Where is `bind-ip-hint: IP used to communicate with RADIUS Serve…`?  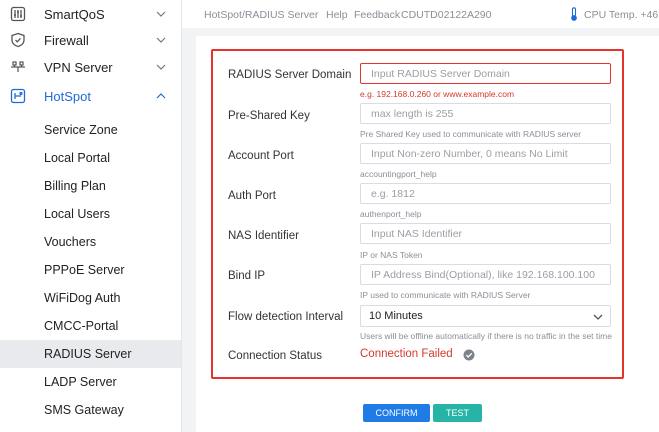
bind-ip-hint: IP used to communicate with RADIUS Serve… is located at coordinates (445, 295).